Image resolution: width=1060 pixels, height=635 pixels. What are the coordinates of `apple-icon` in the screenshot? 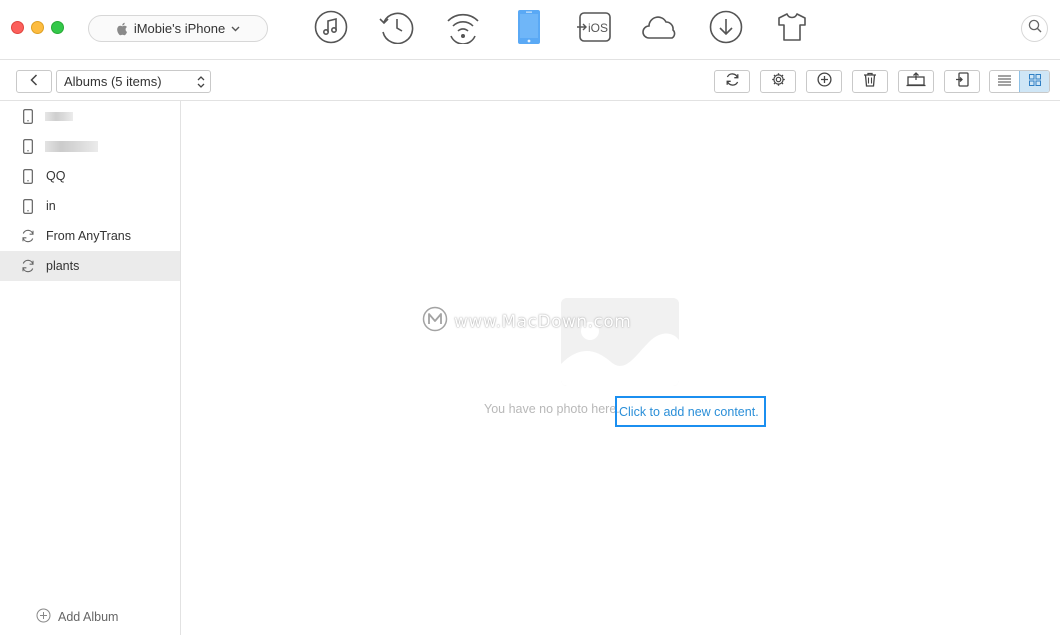 It's located at (122, 29).